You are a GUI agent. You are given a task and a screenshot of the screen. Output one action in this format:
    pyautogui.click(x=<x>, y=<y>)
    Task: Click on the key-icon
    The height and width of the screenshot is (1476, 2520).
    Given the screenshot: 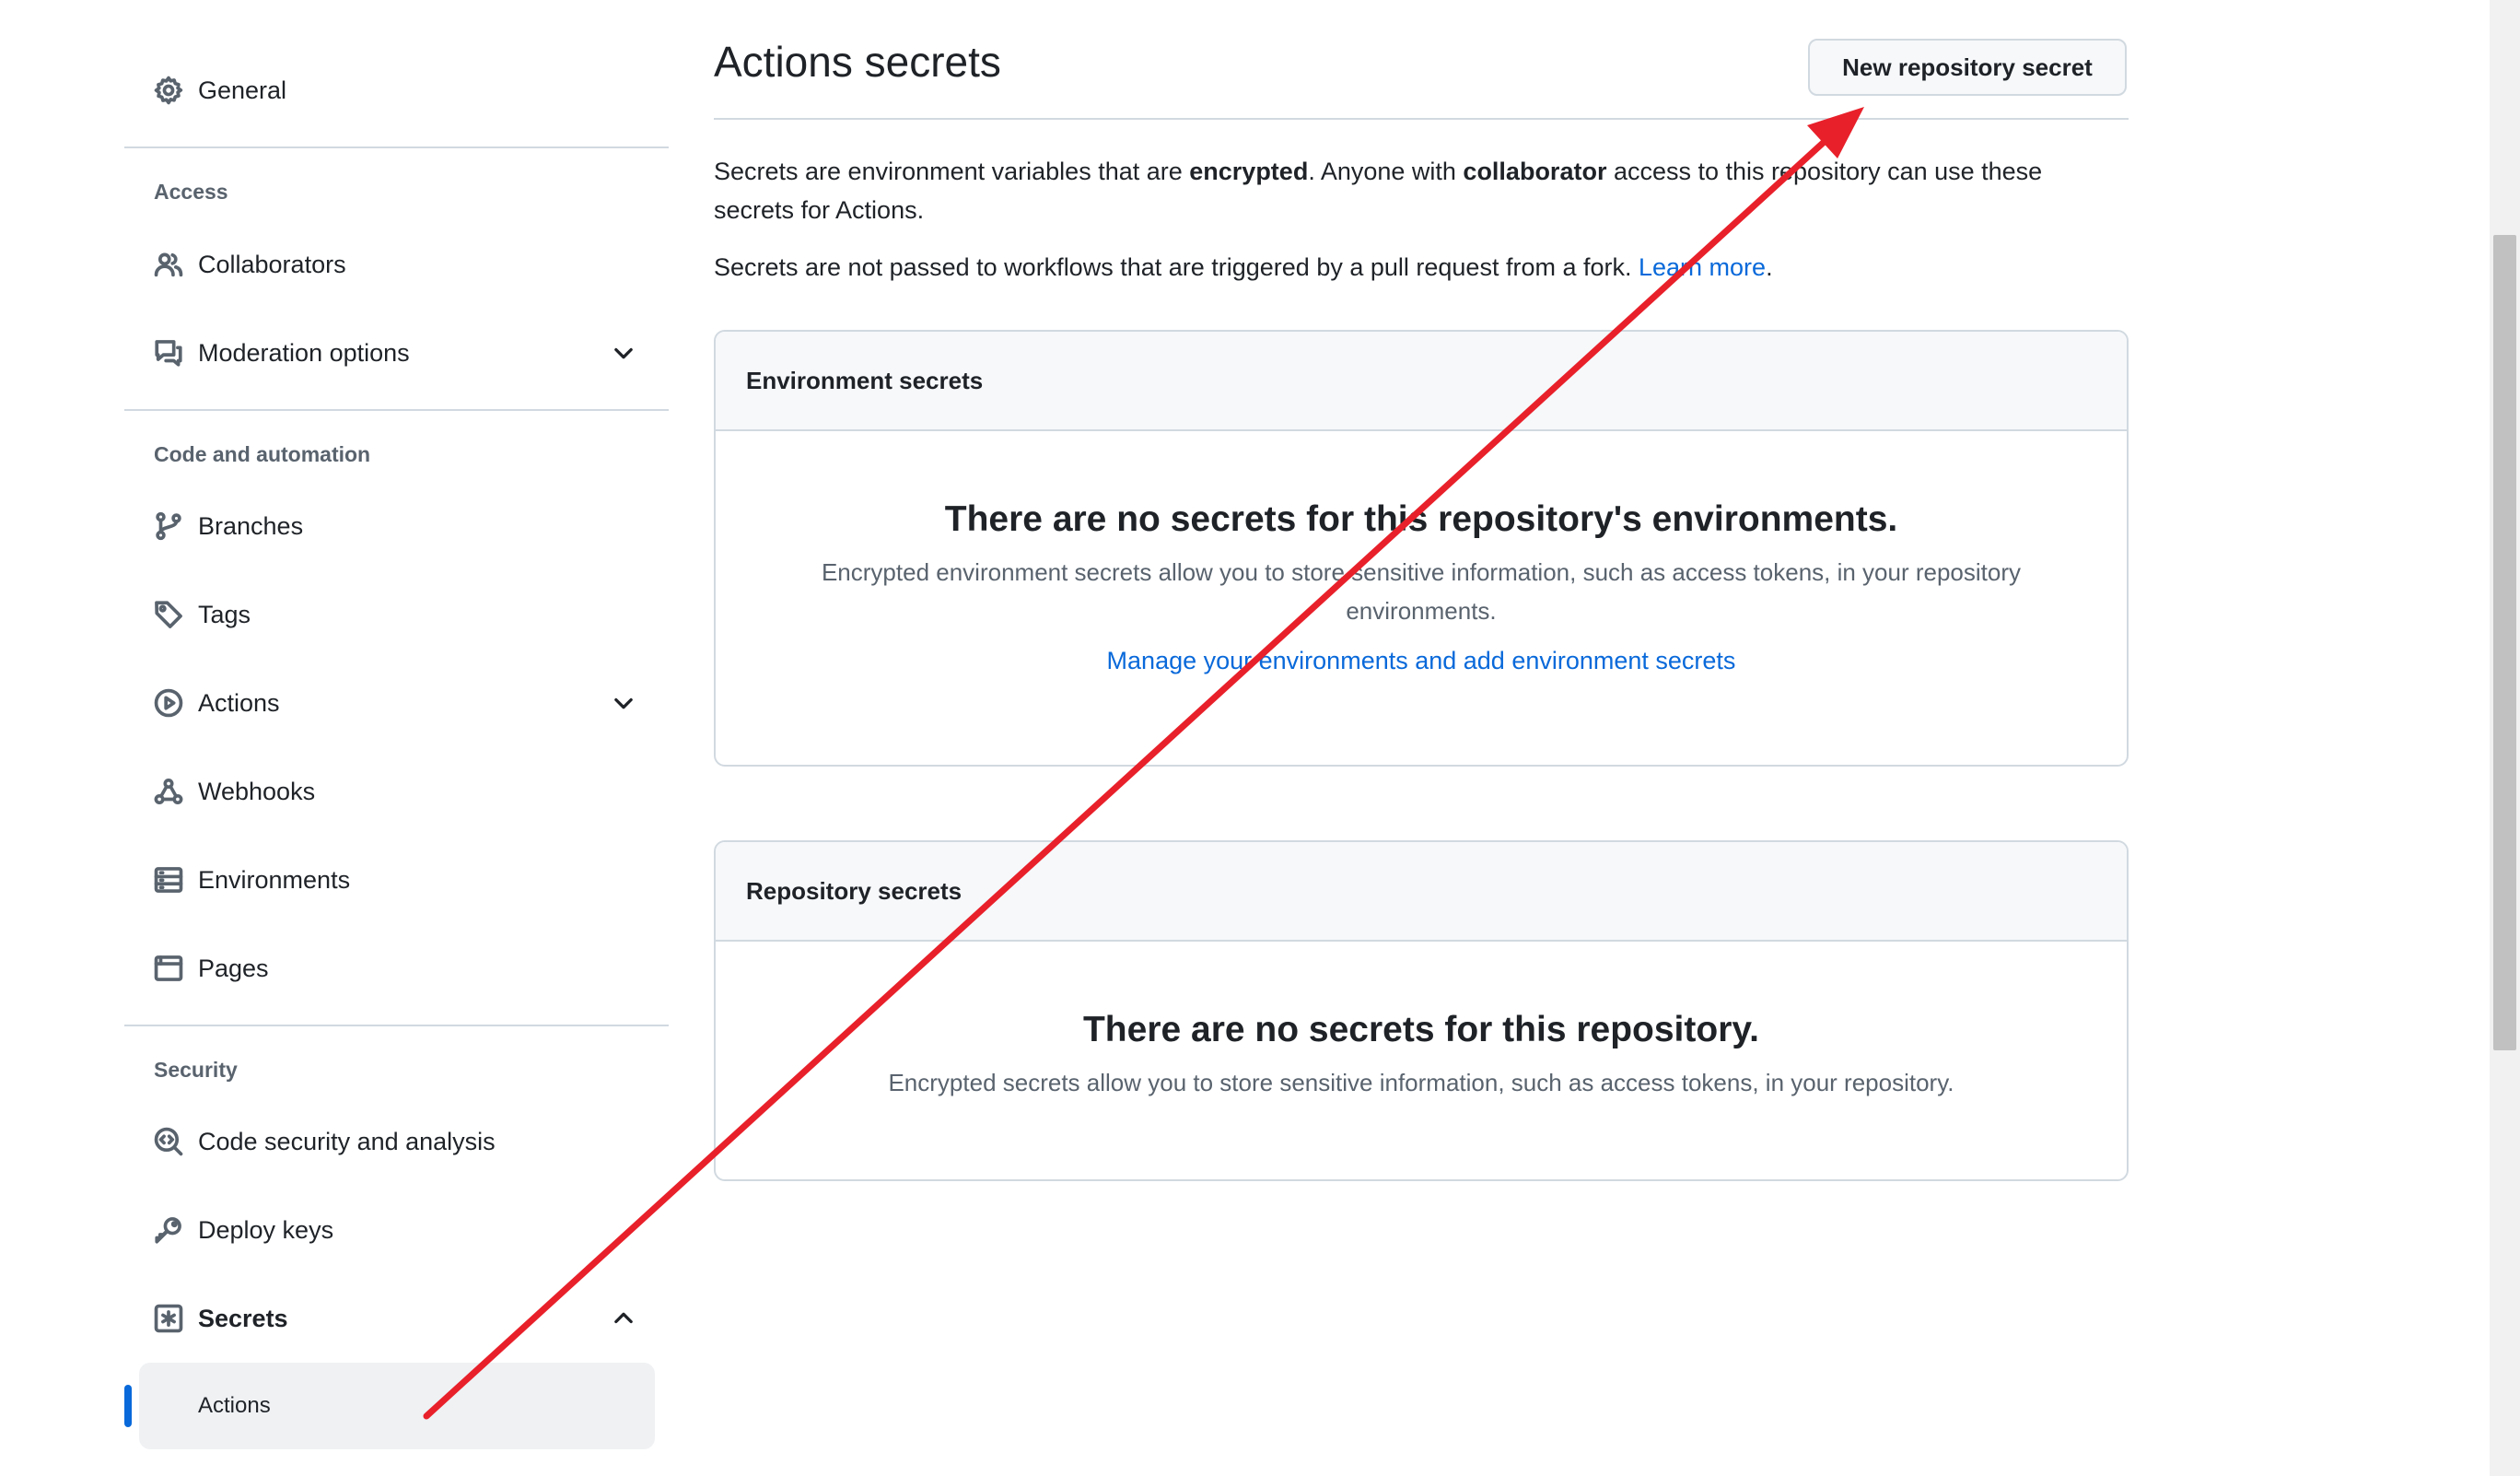 What is the action you would take?
    pyautogui.click(x=168, y=1230)
    